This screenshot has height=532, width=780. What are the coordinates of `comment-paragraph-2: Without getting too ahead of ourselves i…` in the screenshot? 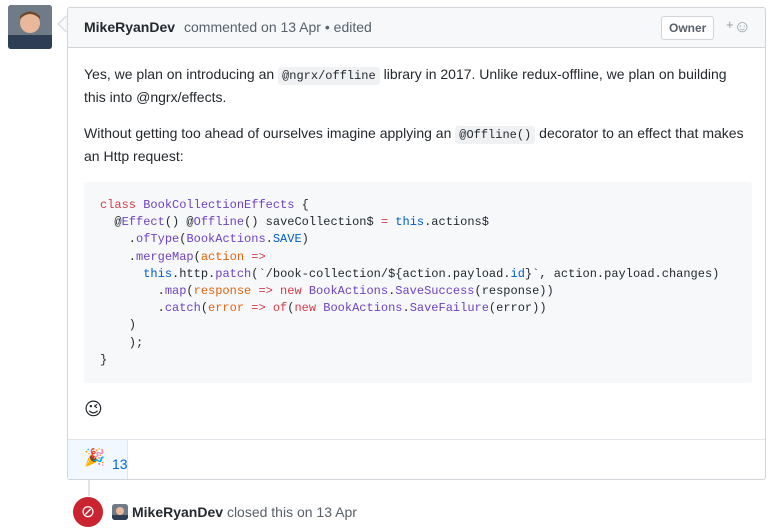 It's located at (418, 145).